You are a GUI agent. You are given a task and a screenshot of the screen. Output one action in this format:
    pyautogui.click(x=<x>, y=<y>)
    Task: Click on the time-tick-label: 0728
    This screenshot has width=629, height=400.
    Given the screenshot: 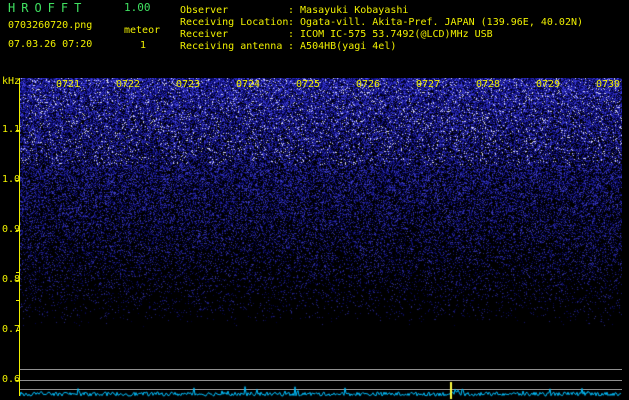 What is the action you would take?
    pyautogui.click(x=488, y=84)
    